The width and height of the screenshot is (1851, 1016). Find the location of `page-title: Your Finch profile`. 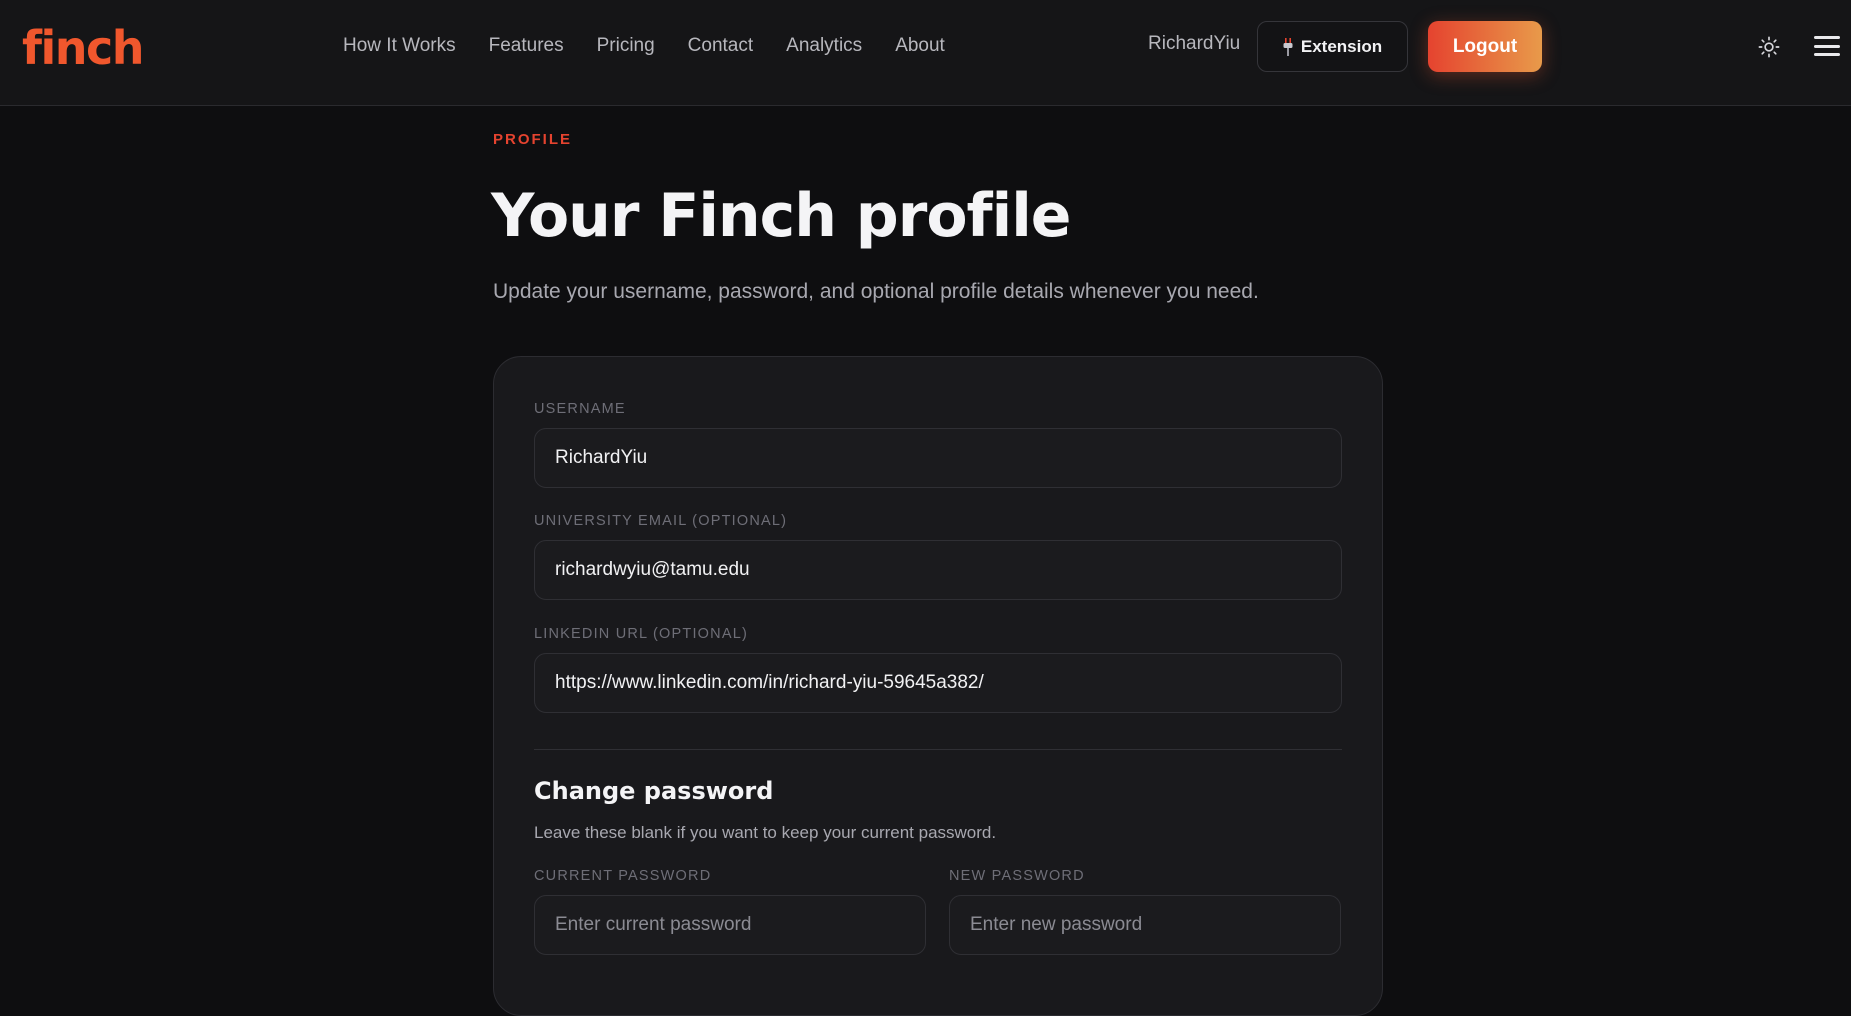

page-title: Your Finch profile is located at coordinates (781, 216).